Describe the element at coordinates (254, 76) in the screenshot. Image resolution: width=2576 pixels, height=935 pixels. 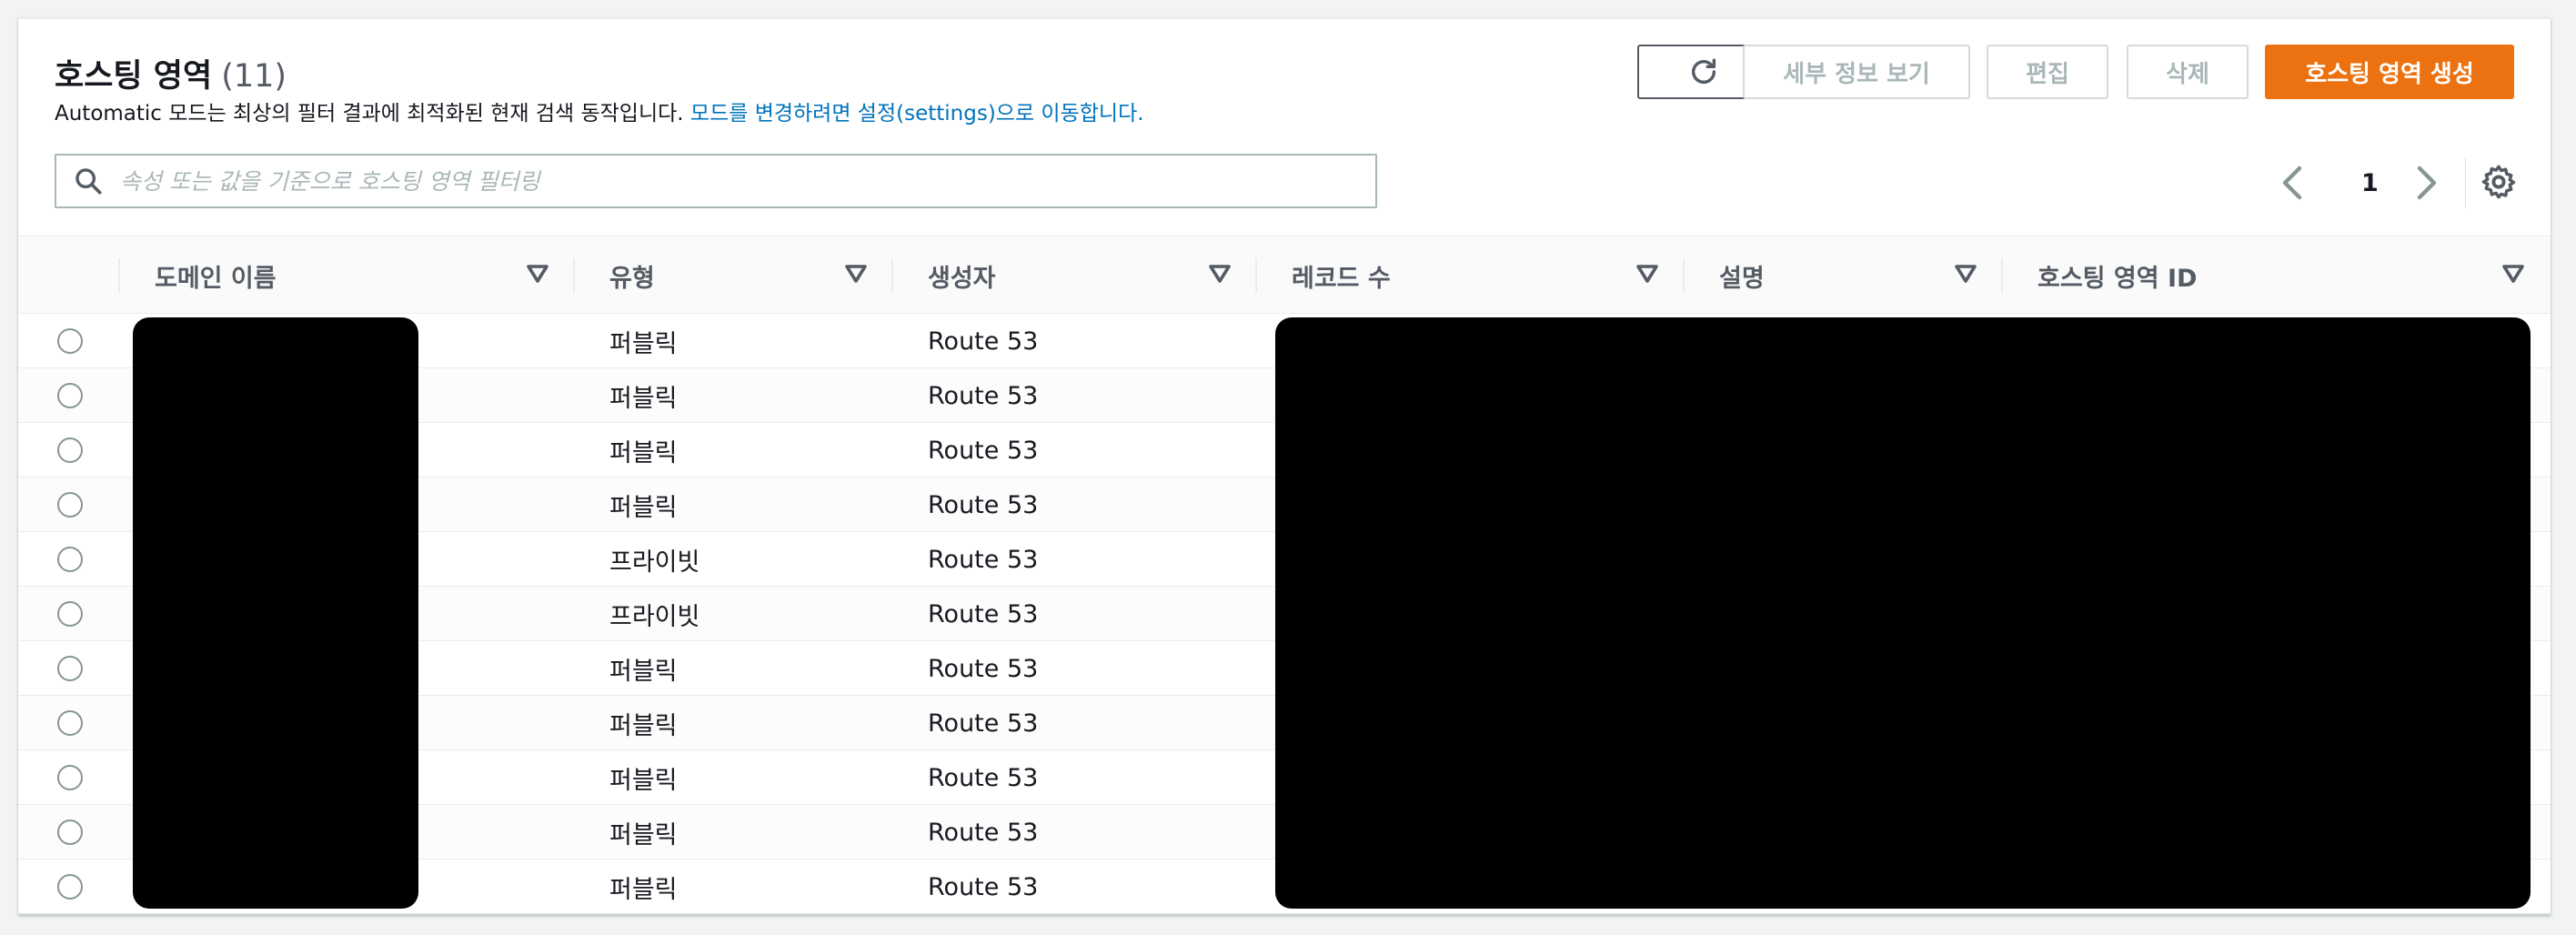
I see `hosted-zone-count: (11)` at that location.